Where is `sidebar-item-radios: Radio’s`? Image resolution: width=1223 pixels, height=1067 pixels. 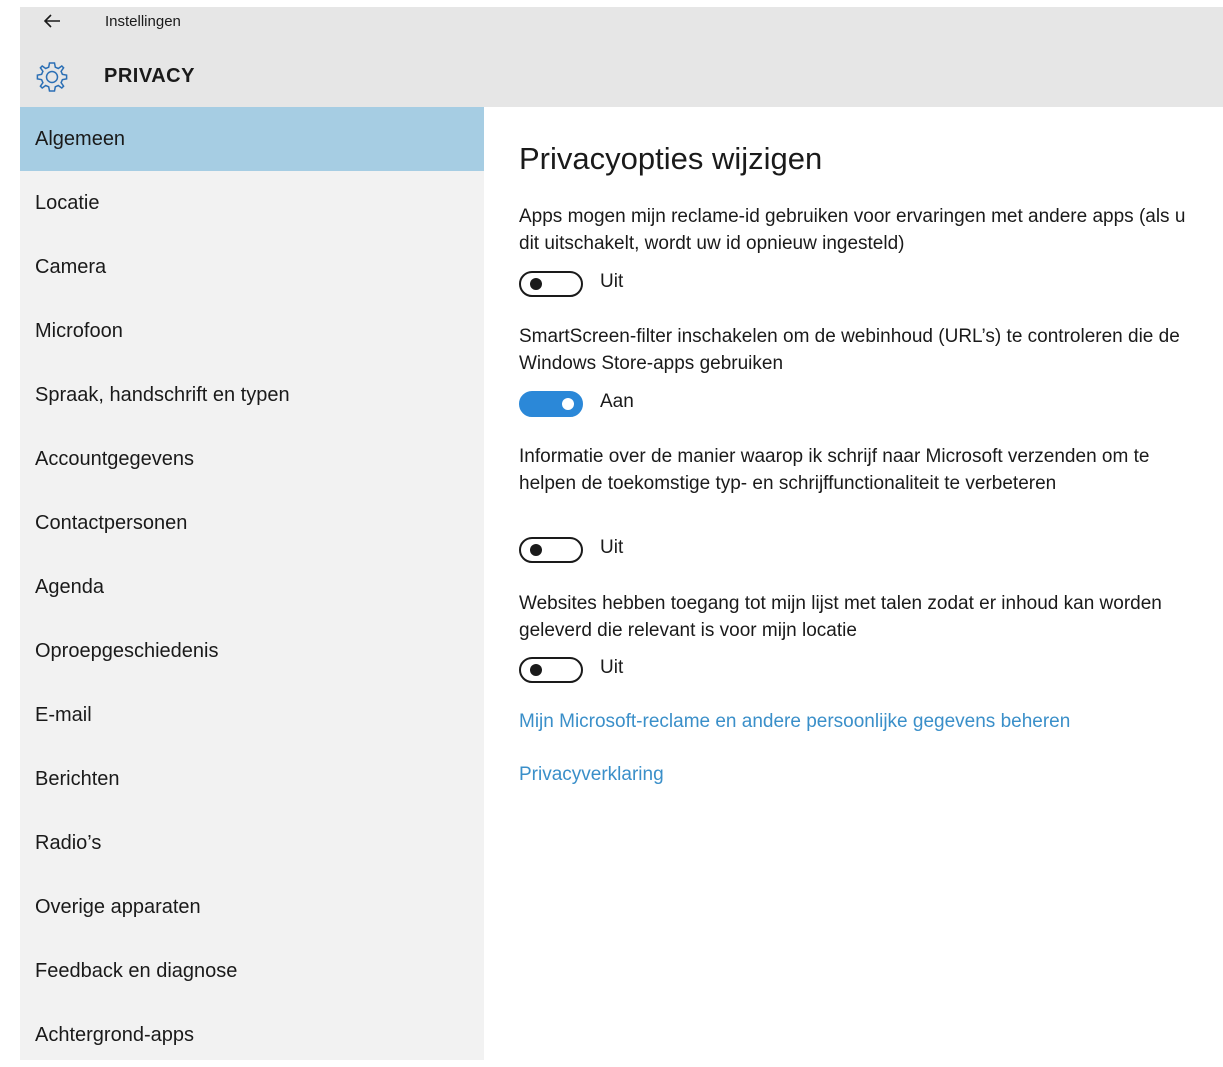 sidebar-item-radios: Radio’s is located at coordinates (252, 843).